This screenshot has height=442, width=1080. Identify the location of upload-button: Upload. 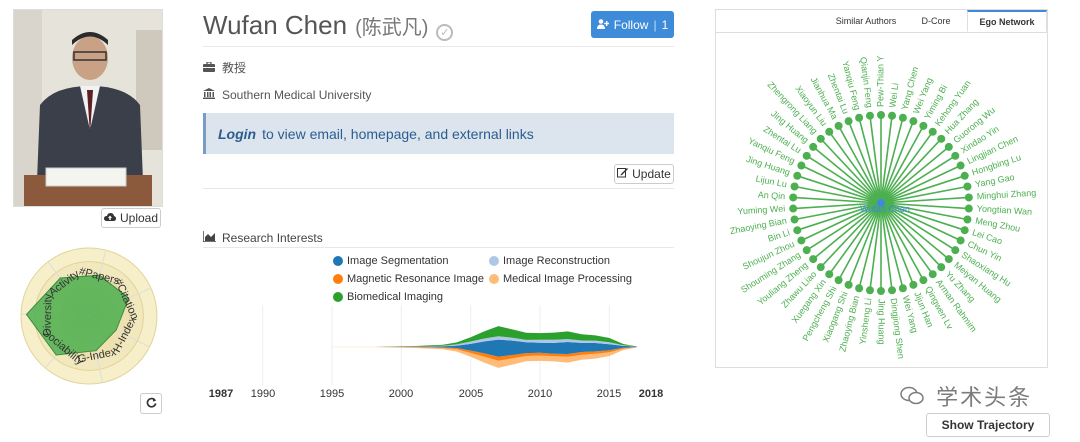
(131, 218).